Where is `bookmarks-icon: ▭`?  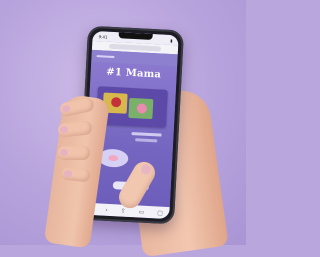 bookmarks-icon: ▭ is located at coordinates (141, 211).